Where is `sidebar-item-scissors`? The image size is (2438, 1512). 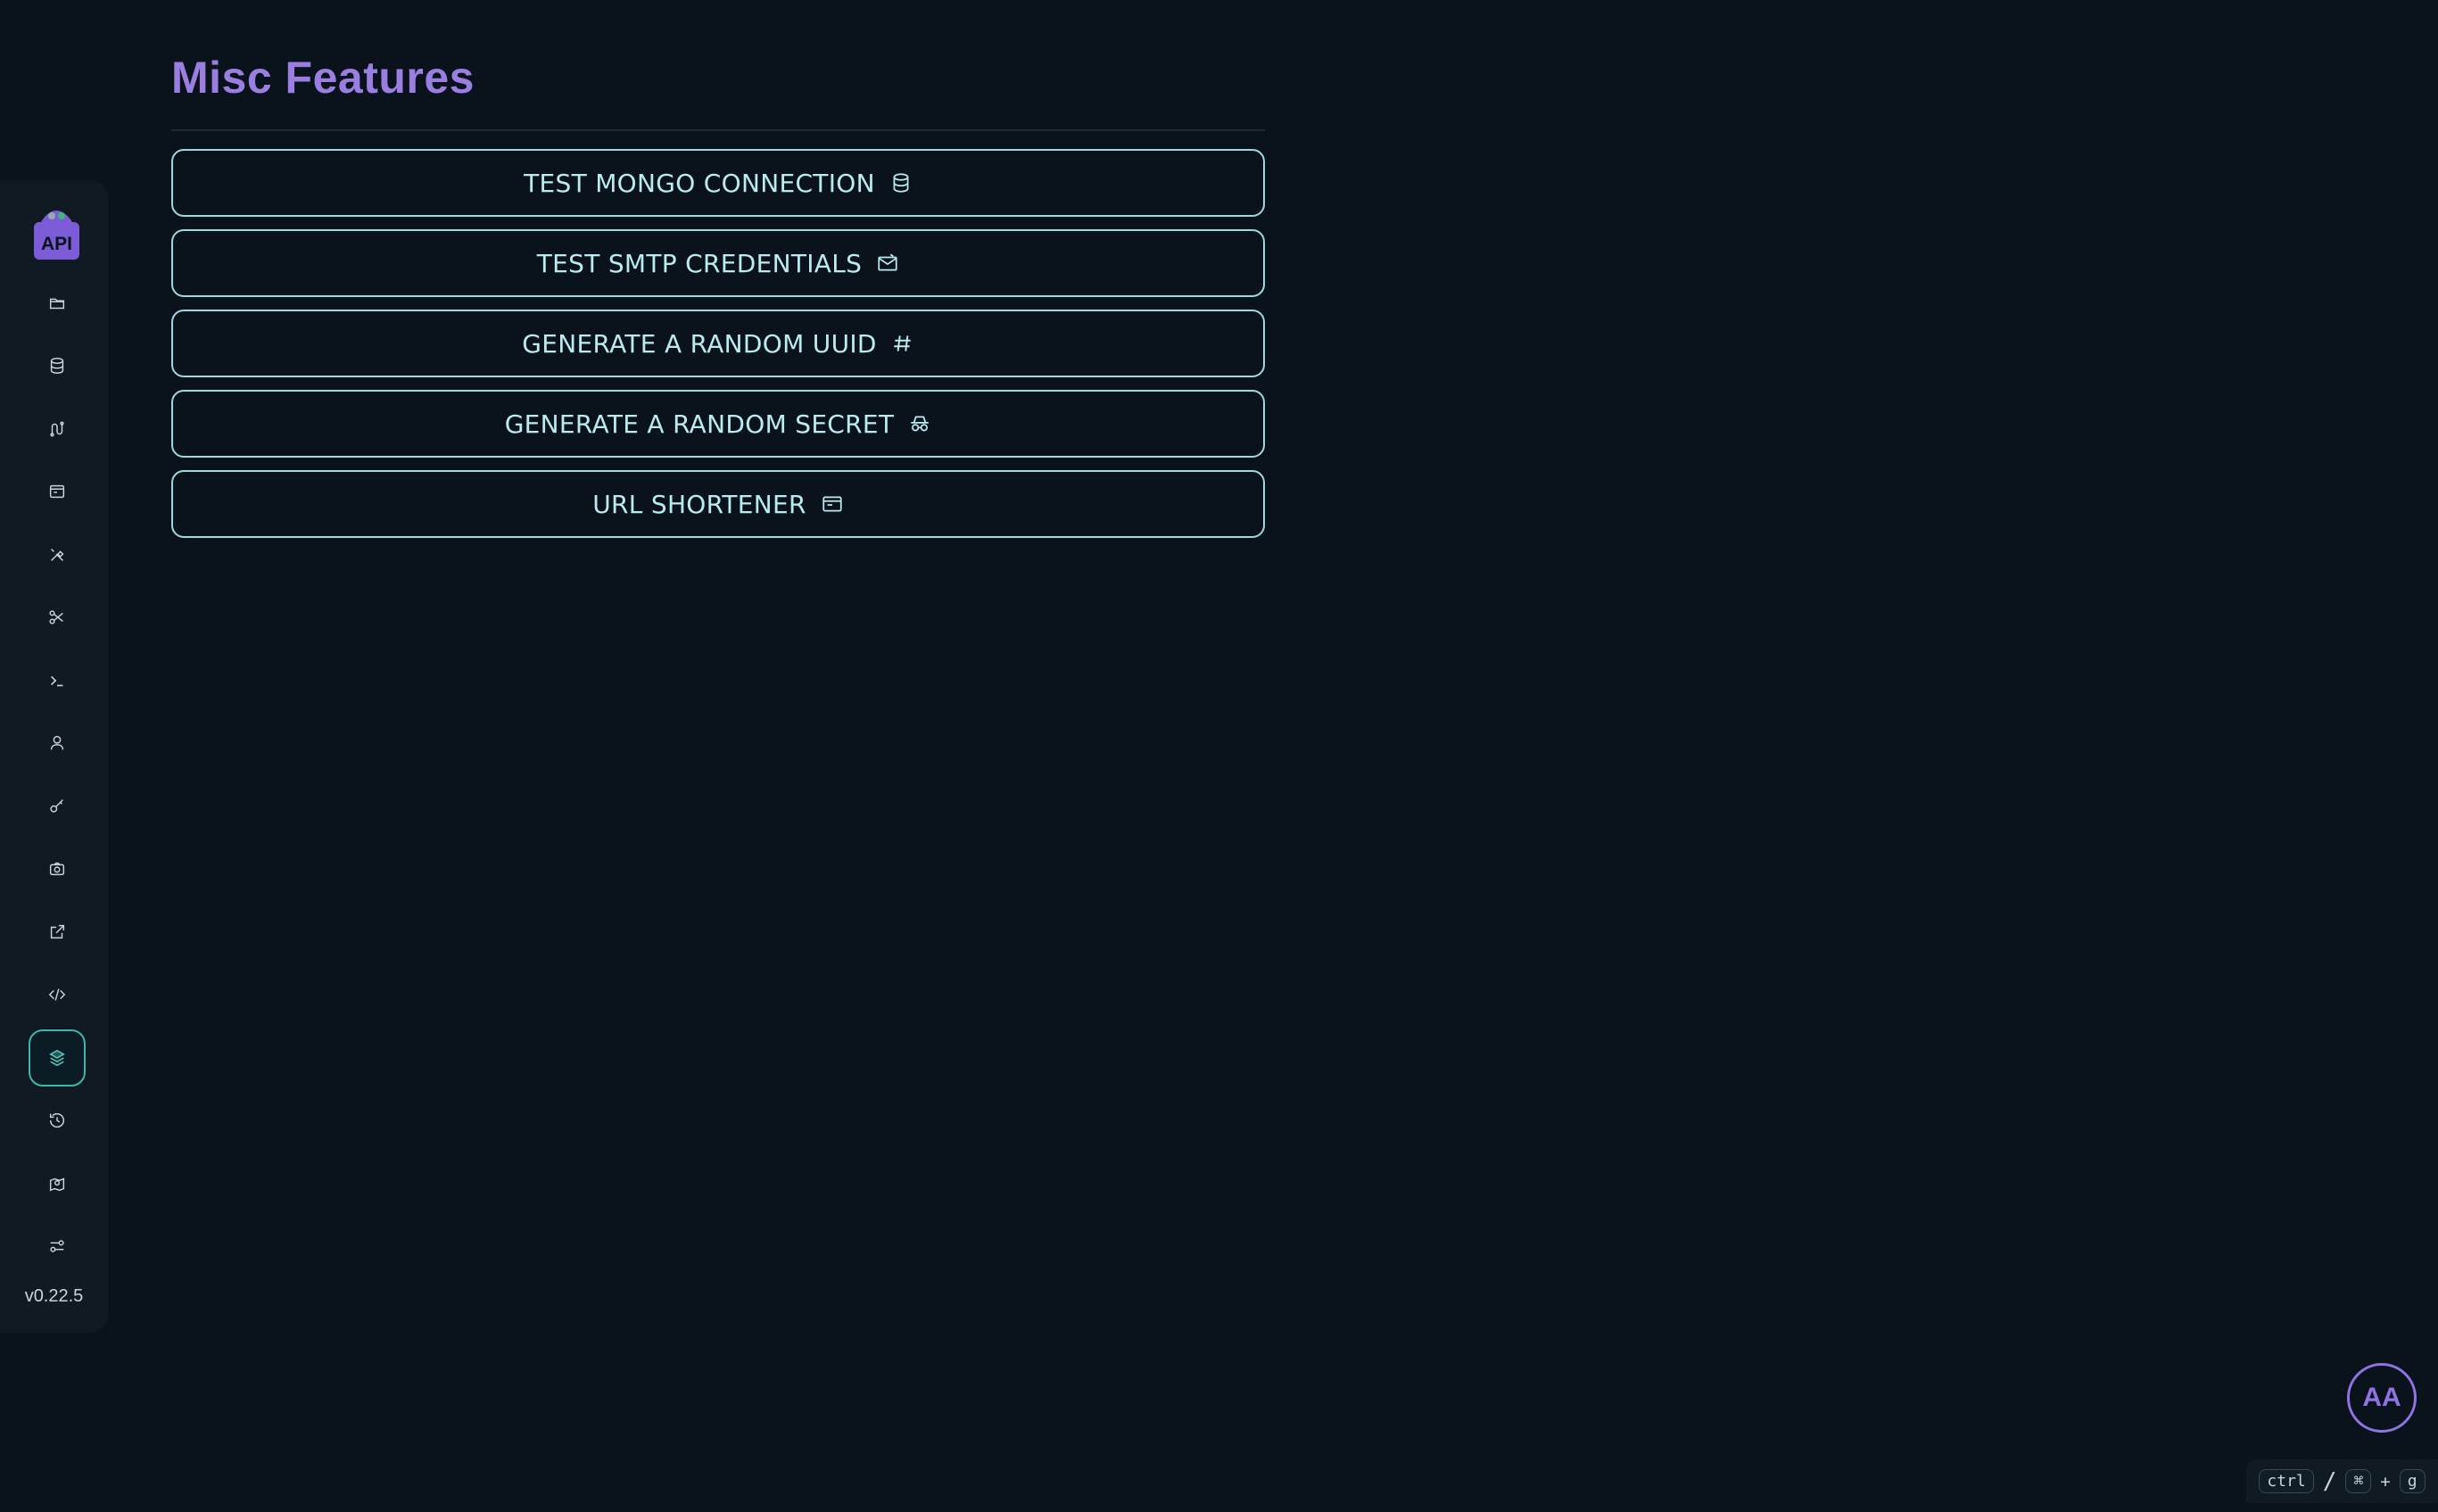
sidebar-item-scissors is located at coordinates (57, 617).